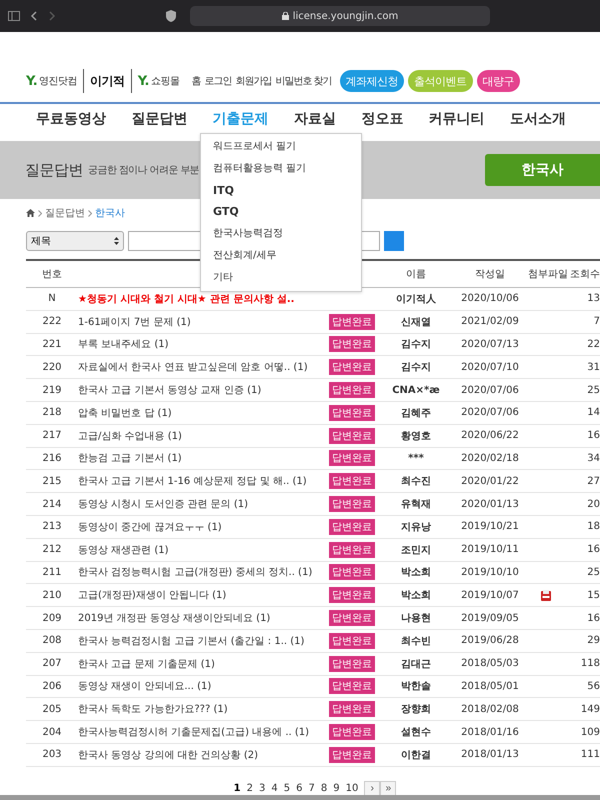 The image size is (600, 800). What do you see at coordinates (490, 754) in the screenshot?
I see `table-cell-text: 2018/01/13` at bounding box center [490, 754].